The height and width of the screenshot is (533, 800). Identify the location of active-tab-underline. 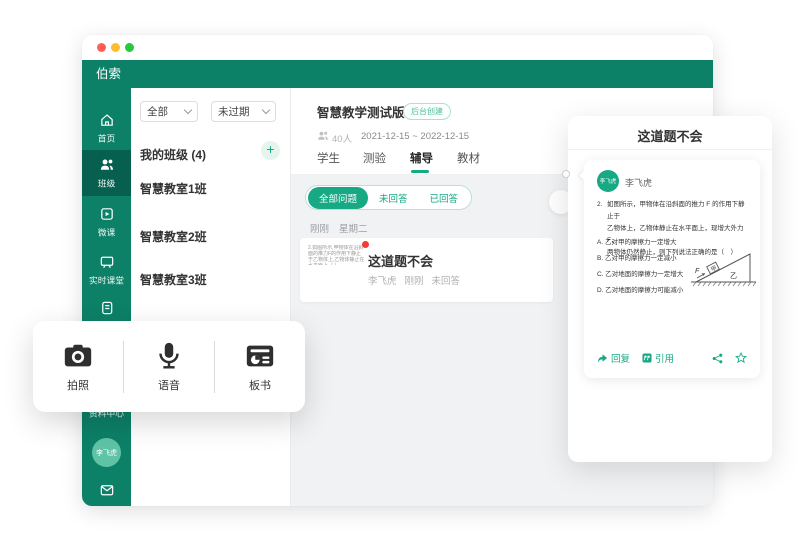
(420, 171).